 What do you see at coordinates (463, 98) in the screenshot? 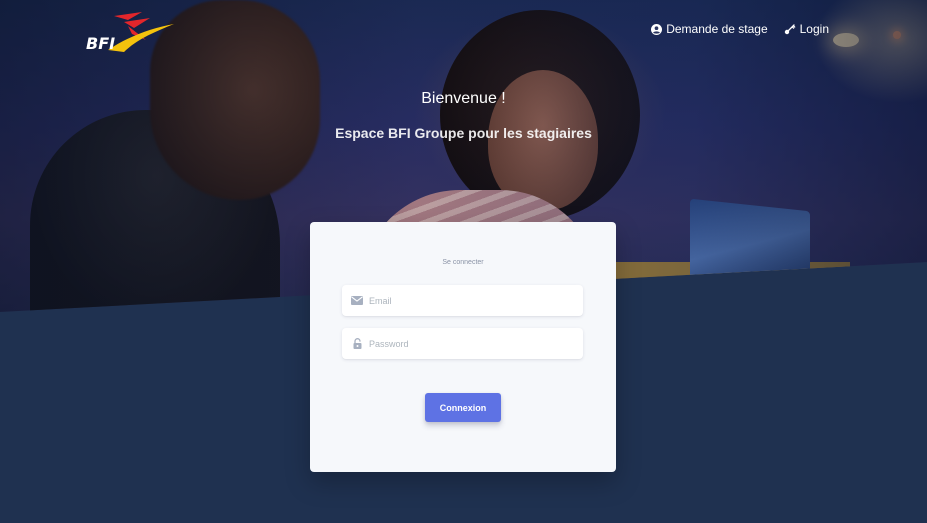
I see `hero-title: Bienvenue !` at bounding box center [463, 98].